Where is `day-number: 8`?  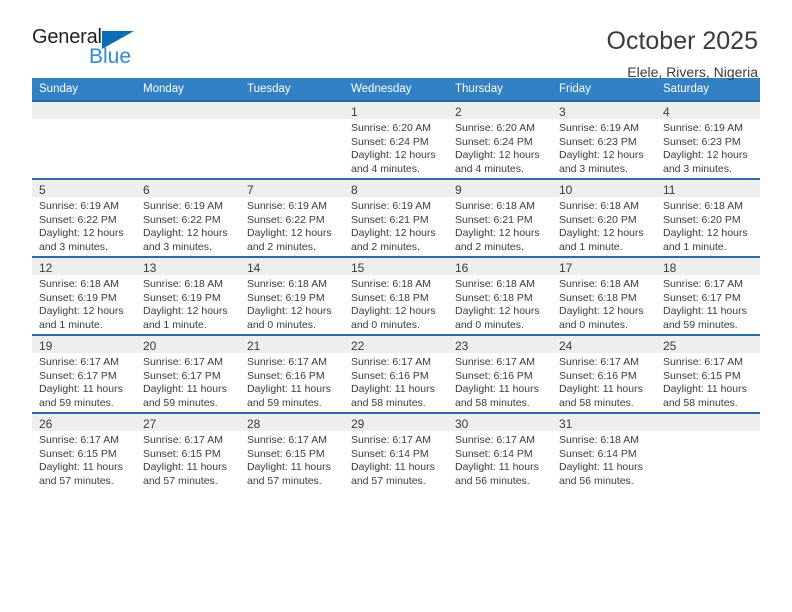 day-number: 8 is located at coordinates (354, 190).